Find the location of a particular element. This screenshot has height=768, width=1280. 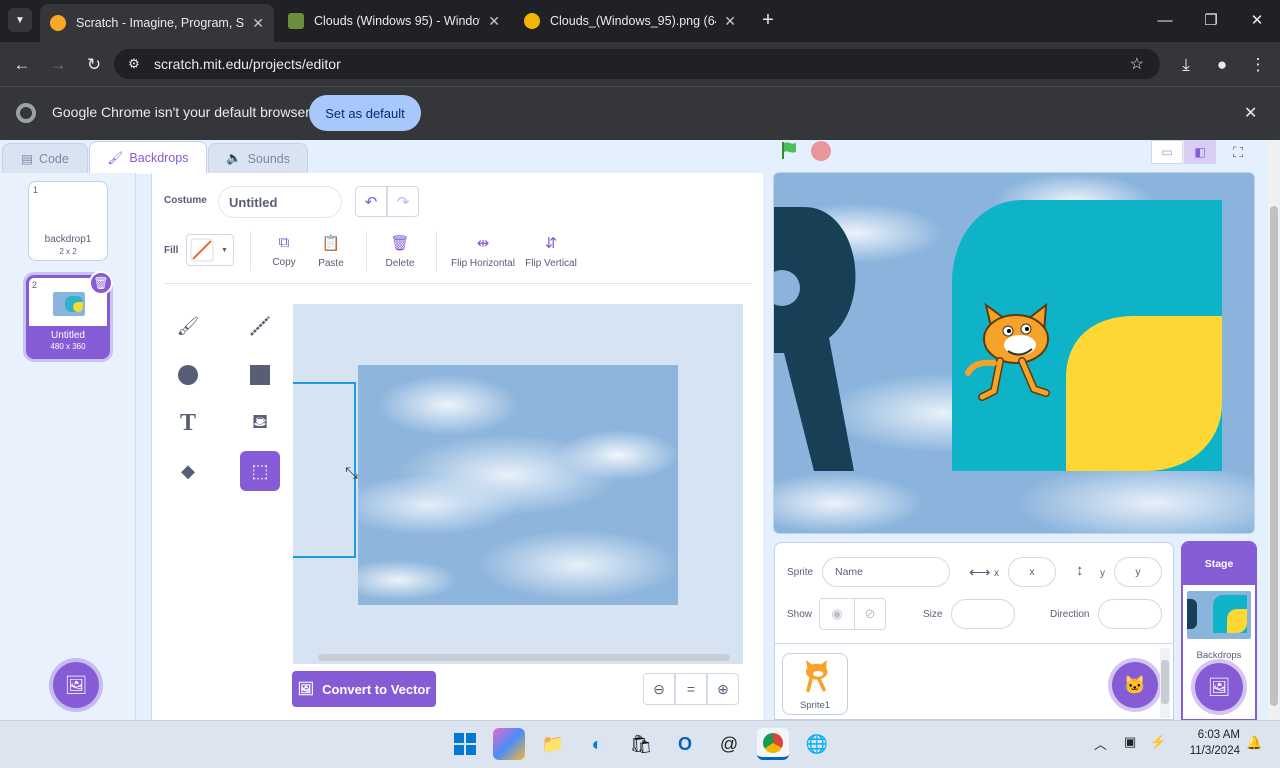

paint-bucket-icon: ⛾ is located at coordinates (260, 421).